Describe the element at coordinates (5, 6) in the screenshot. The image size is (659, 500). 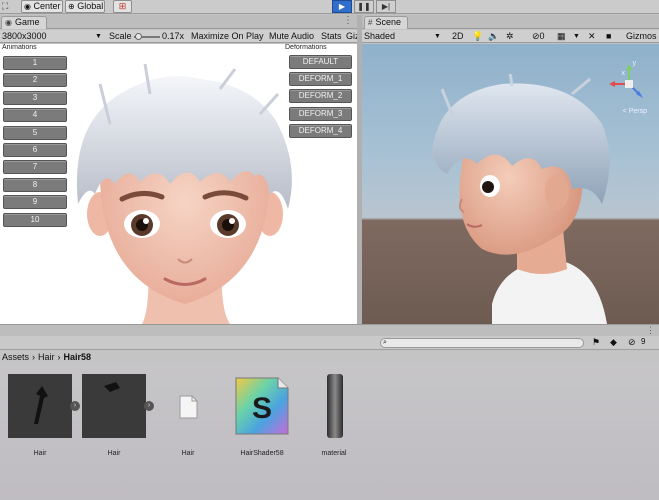
I see `rect-tool-icon: ⛶` at that location.